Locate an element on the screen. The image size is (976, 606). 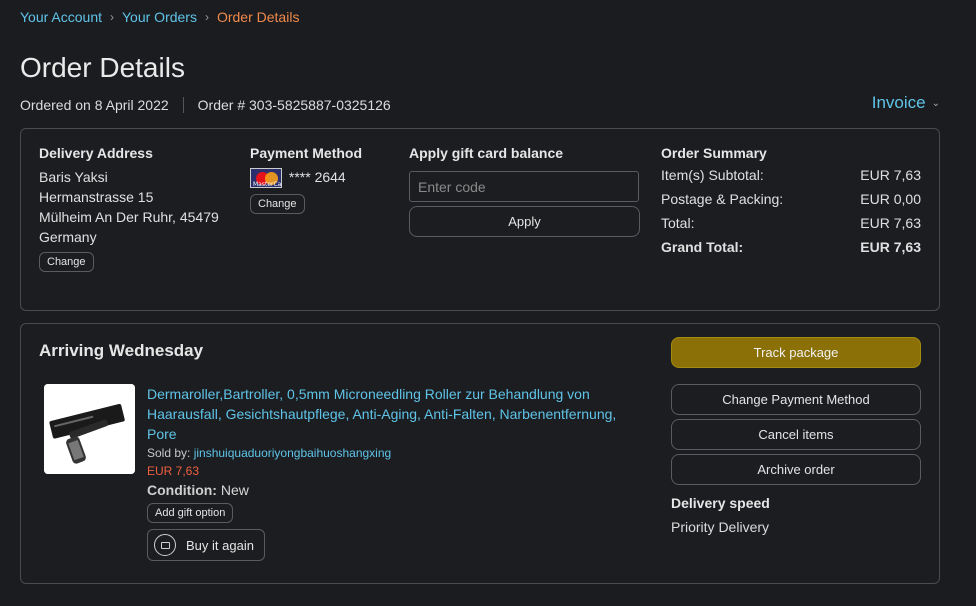
gift-card-section: Apply gift card balance Apply is located at coordinates (525, 191).